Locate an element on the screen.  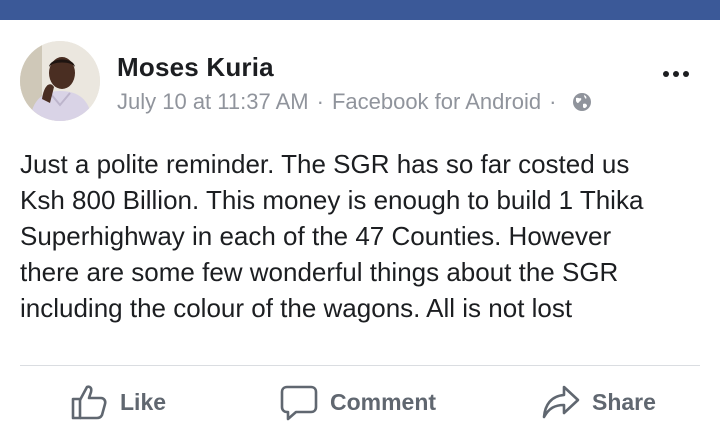
post-source: Facebook for Android is located at coordinates (436, 101).